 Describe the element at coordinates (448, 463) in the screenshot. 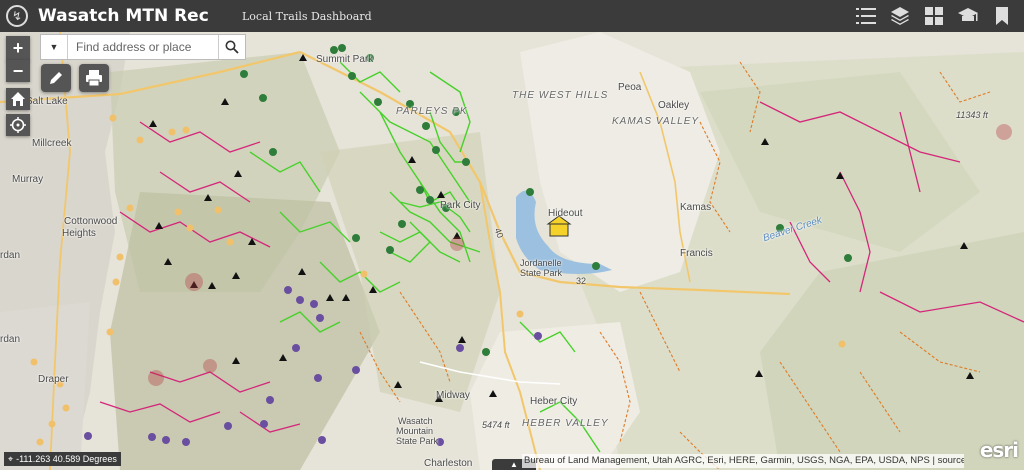

I see `map-label: Charleston` at that location.